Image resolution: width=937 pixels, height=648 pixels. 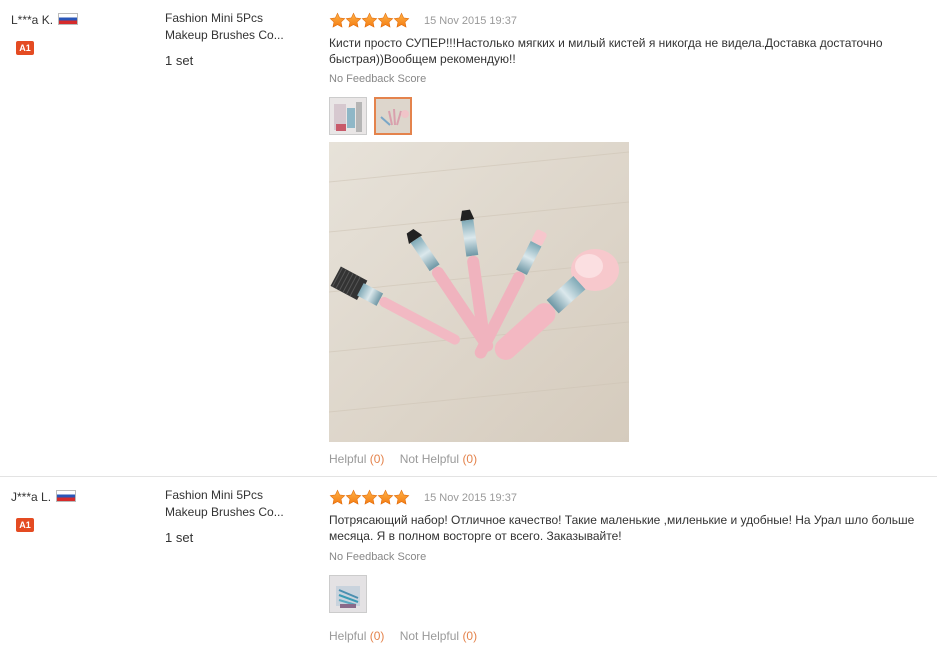 I want to click on brush-set-photo, so click(x=479, y=292).